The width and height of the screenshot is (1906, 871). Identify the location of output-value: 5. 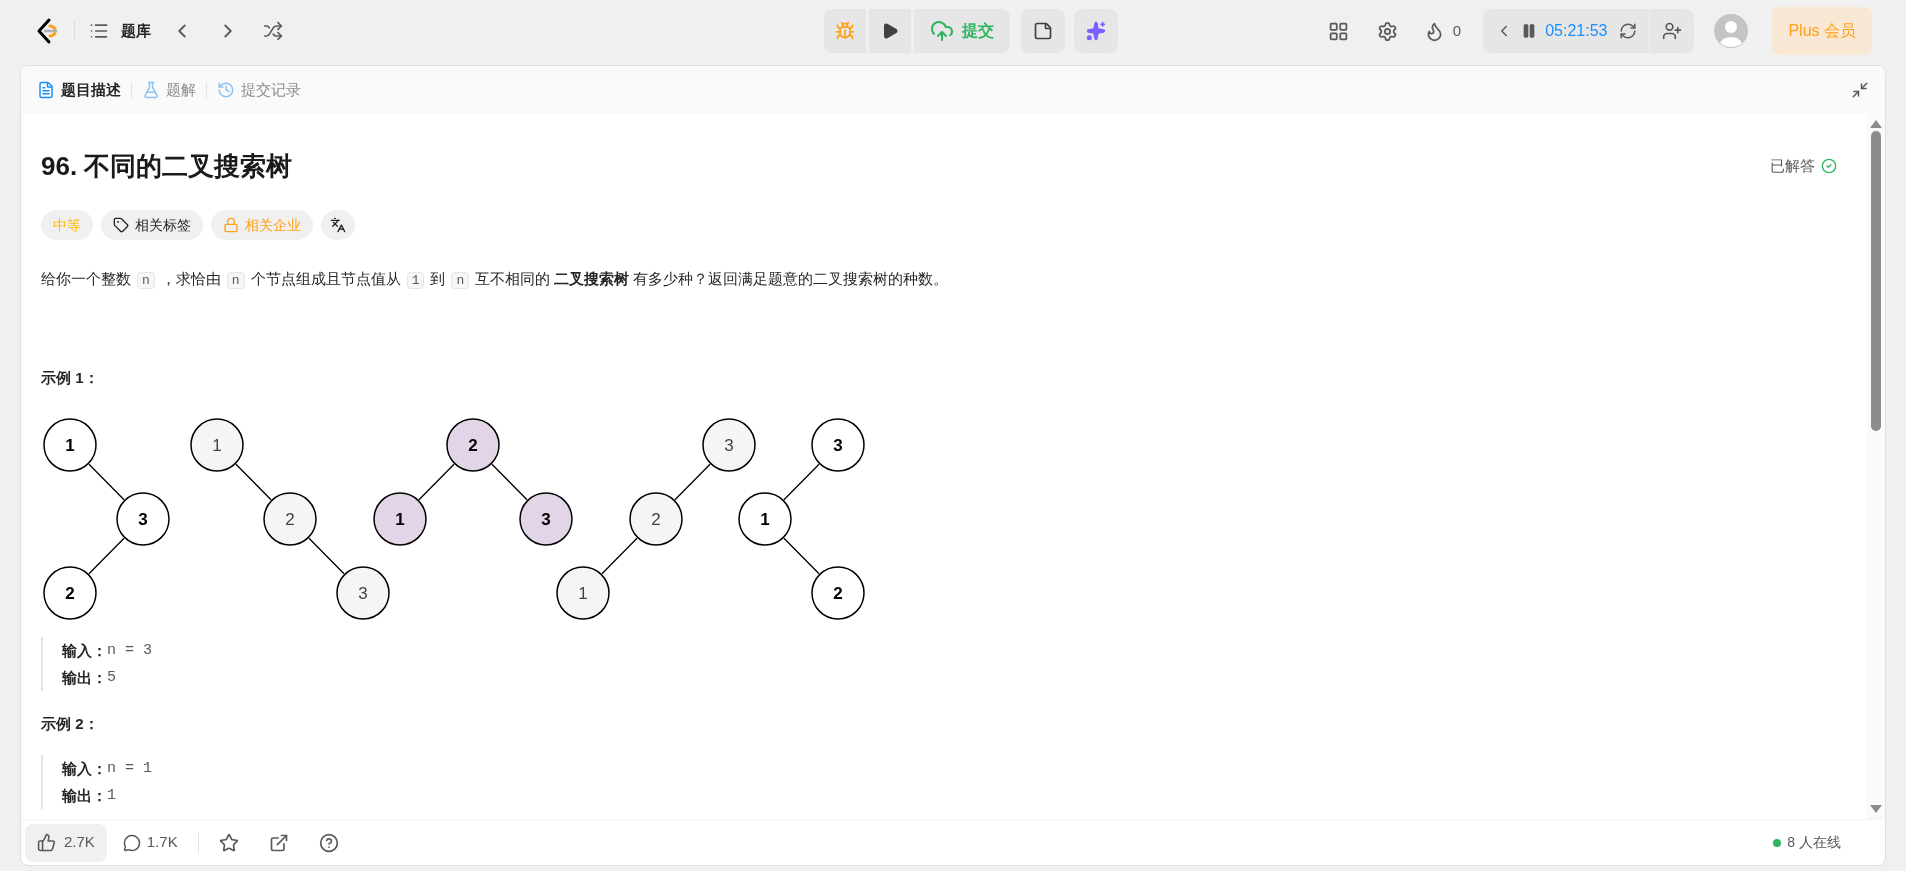
(111, 677).